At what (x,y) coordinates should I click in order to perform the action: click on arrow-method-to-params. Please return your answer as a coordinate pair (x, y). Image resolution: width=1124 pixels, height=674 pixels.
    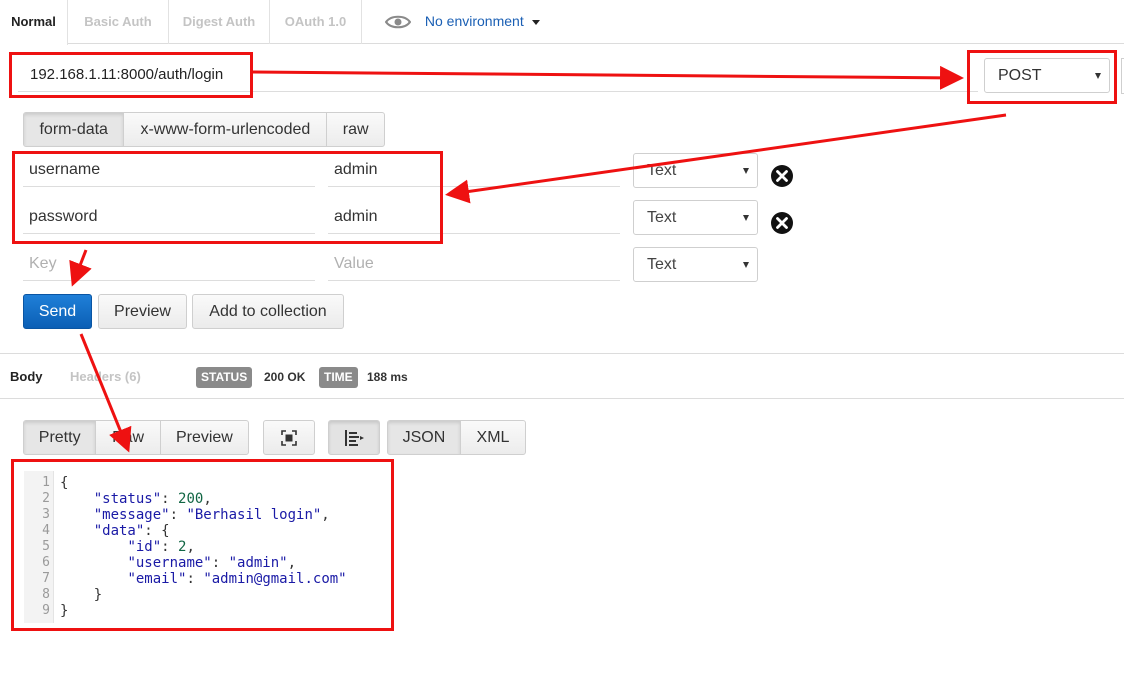
    Looking at the image, I should click on (726, 158).